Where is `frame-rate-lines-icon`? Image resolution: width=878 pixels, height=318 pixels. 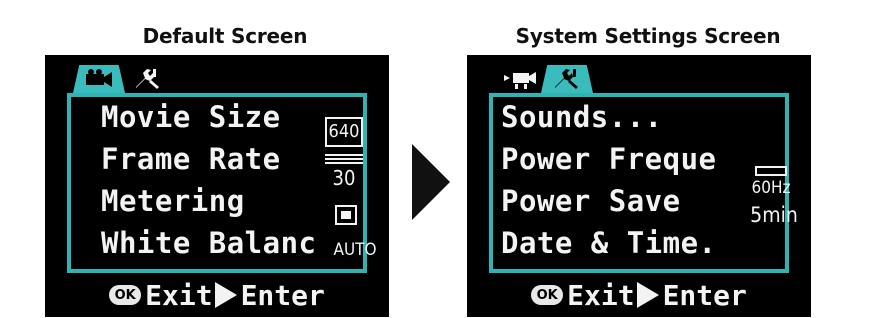
frame-rate-lines-icon is located at coordinates (344, 159).